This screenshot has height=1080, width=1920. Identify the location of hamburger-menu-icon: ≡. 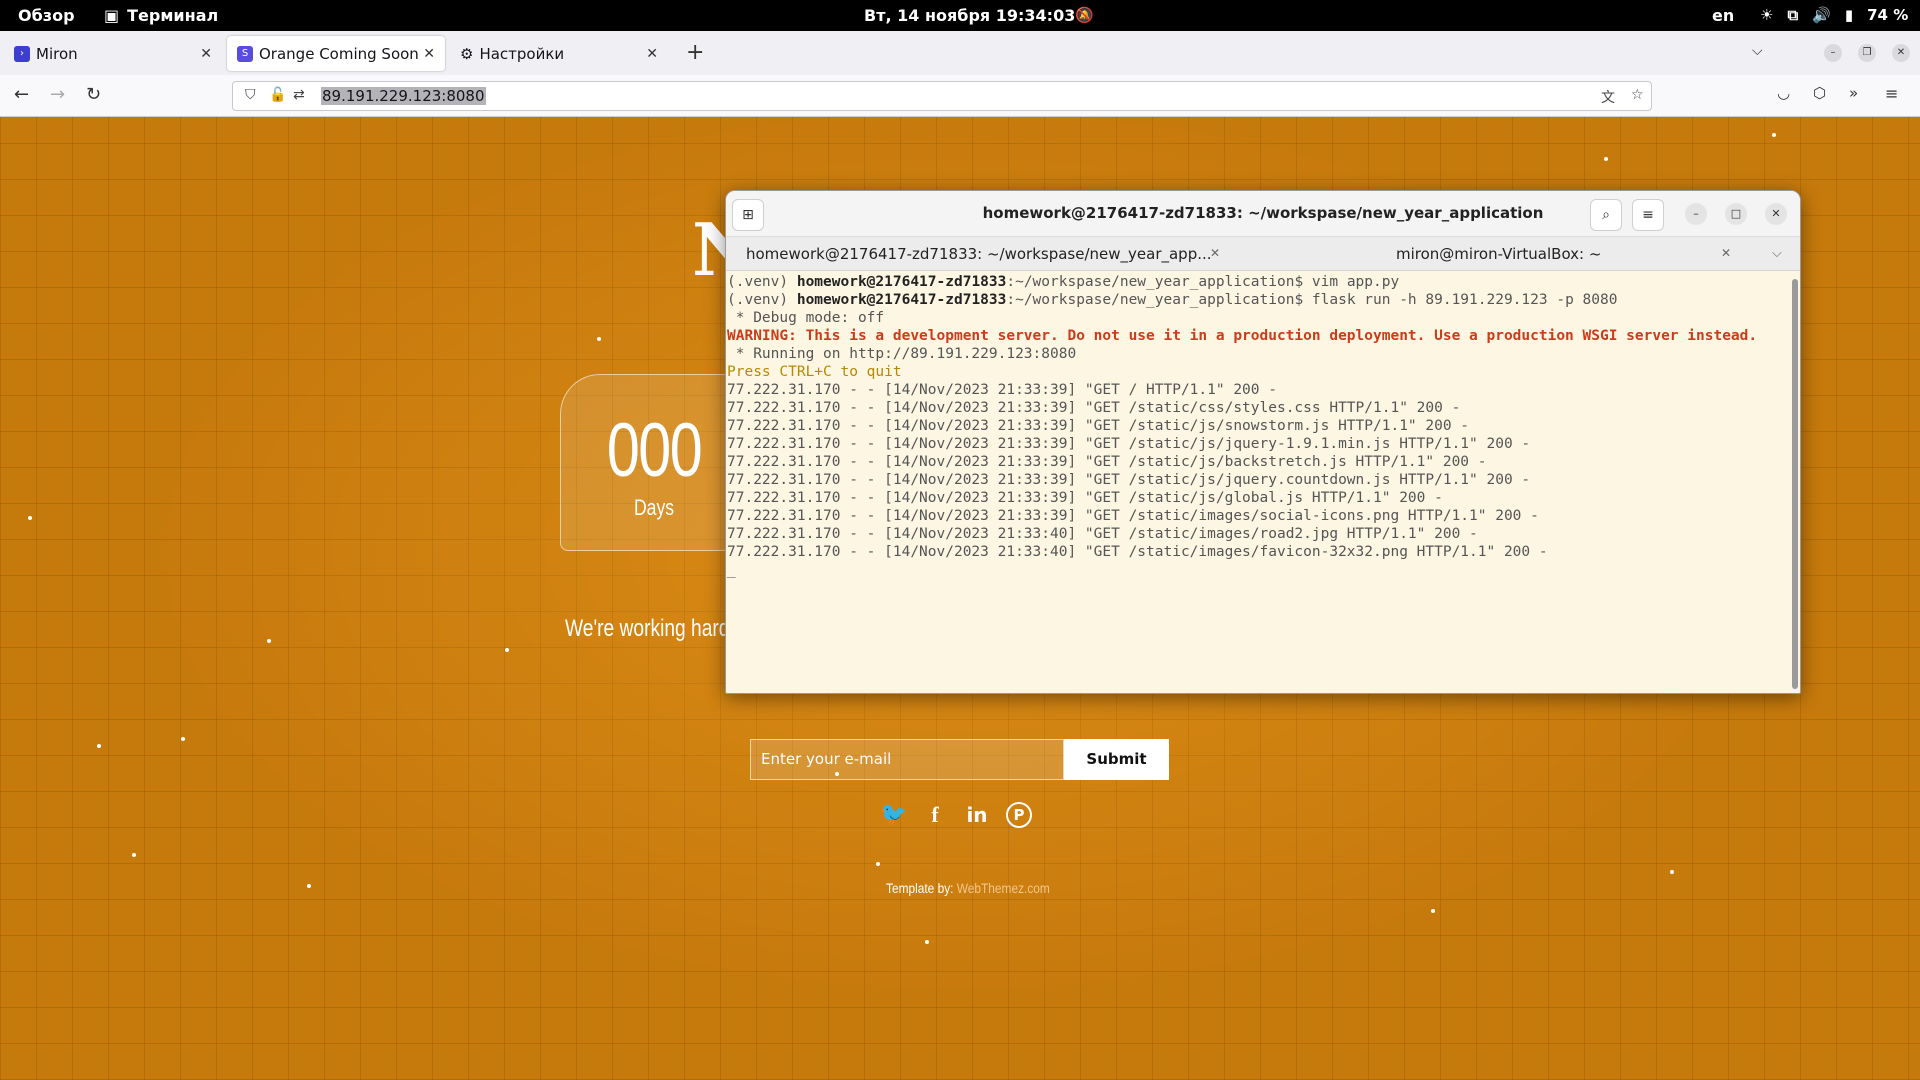
(1891, 93).